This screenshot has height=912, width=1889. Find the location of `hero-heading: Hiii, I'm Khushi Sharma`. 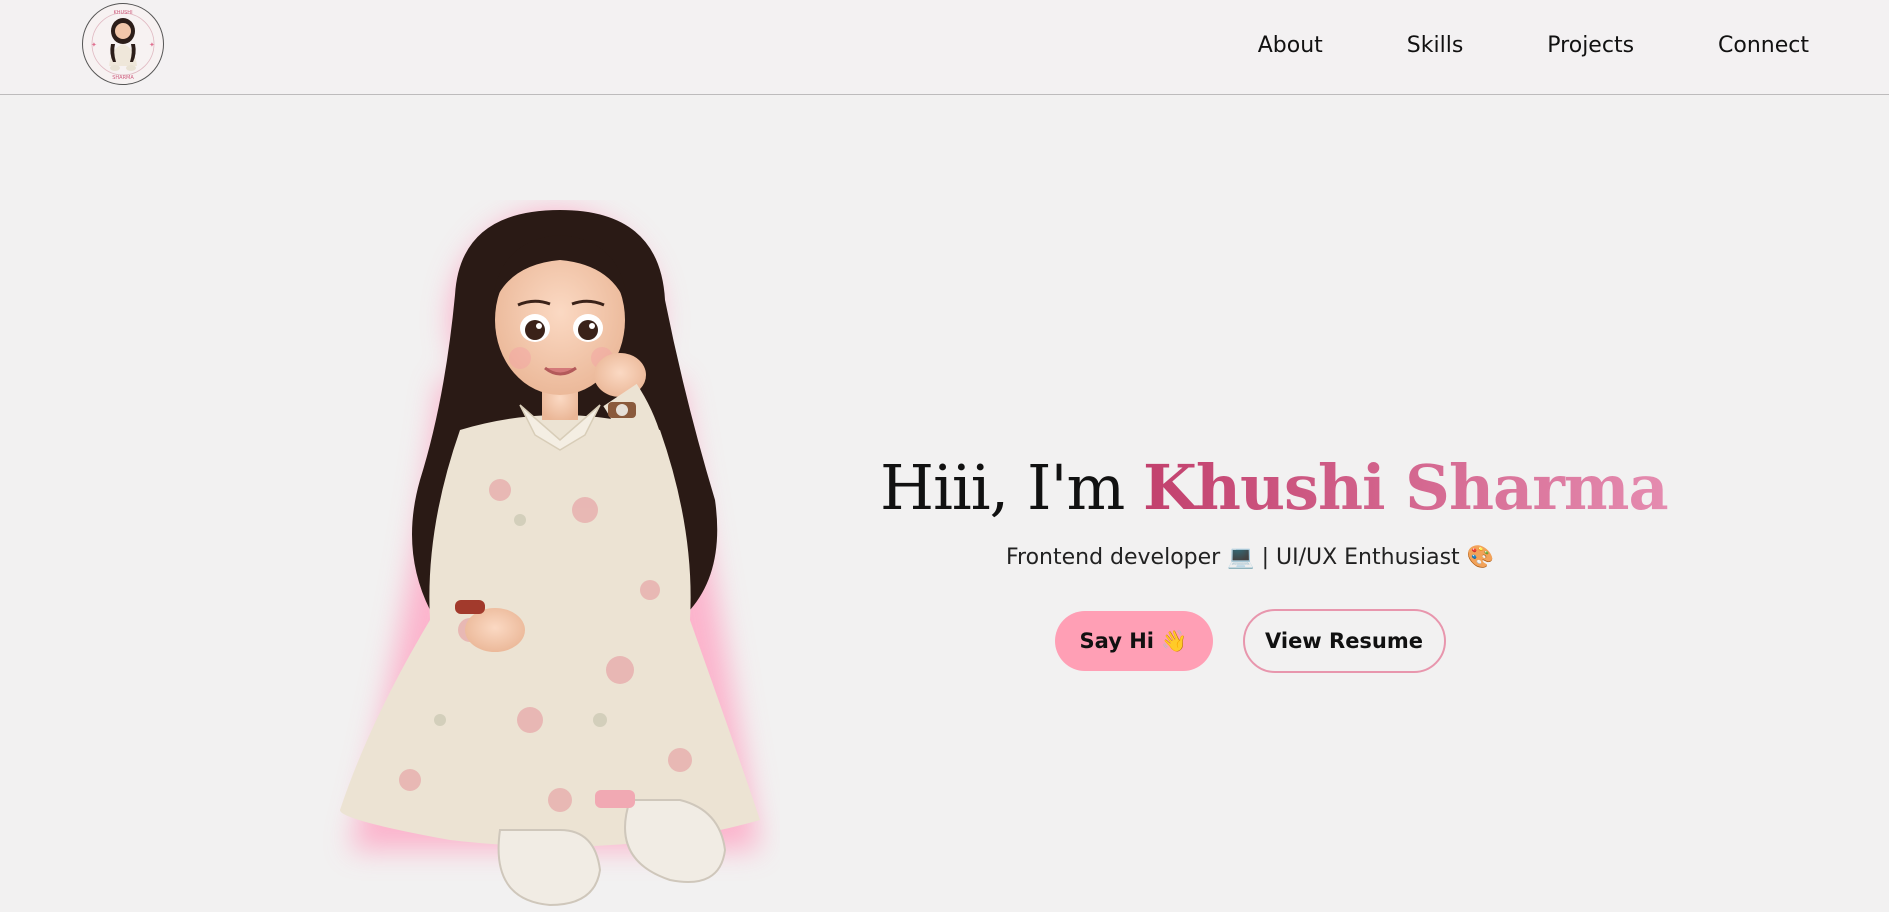

hero-heading: Hiii, I'm Khushi Sharma is located at coordinates (1274, 488).